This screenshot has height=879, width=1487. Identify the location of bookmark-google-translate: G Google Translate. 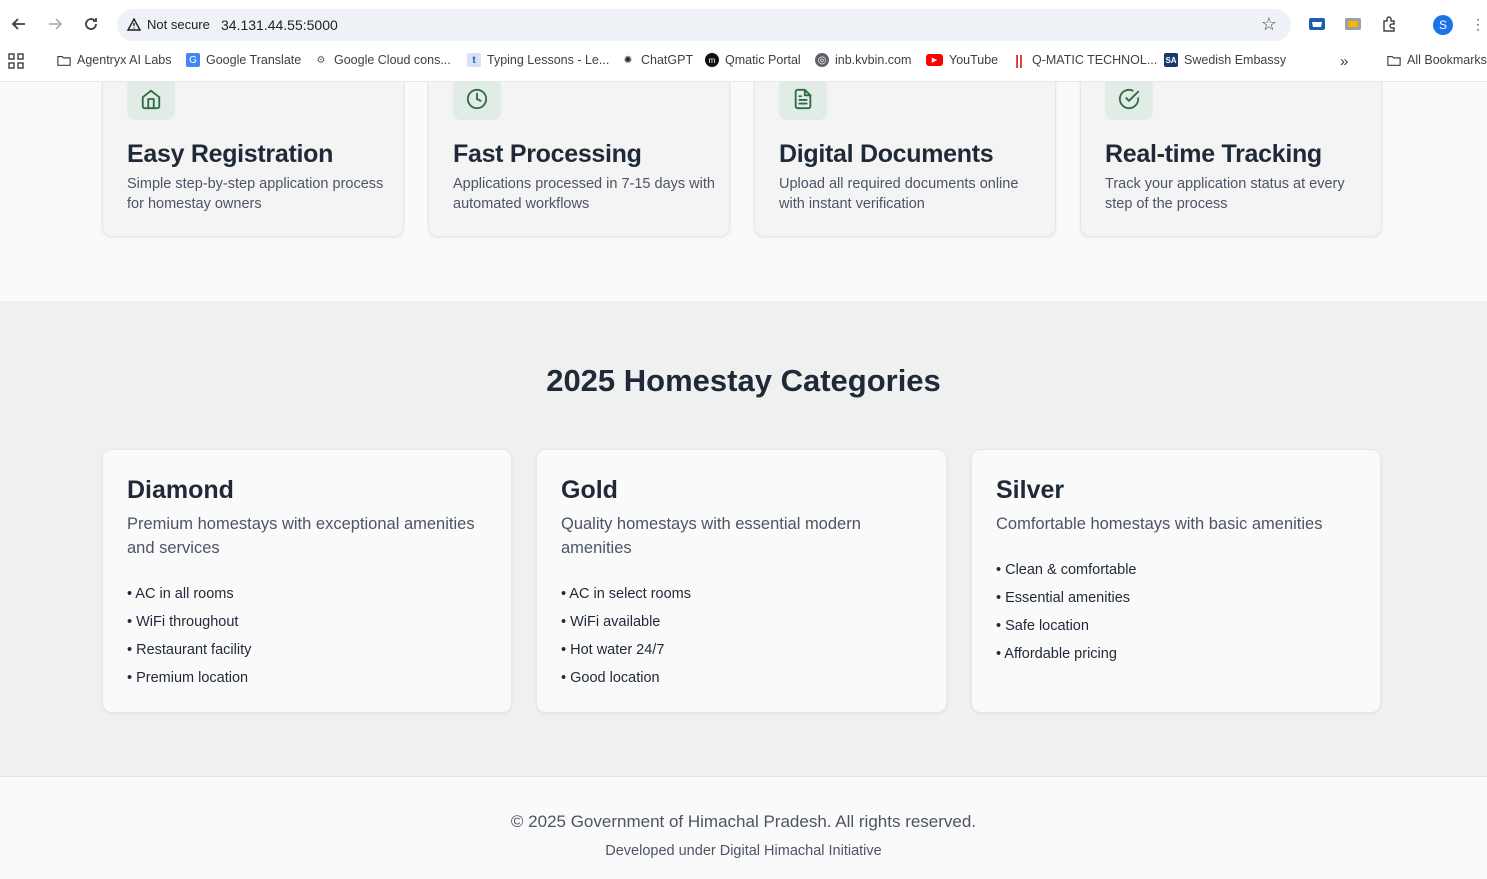
(243, 60).